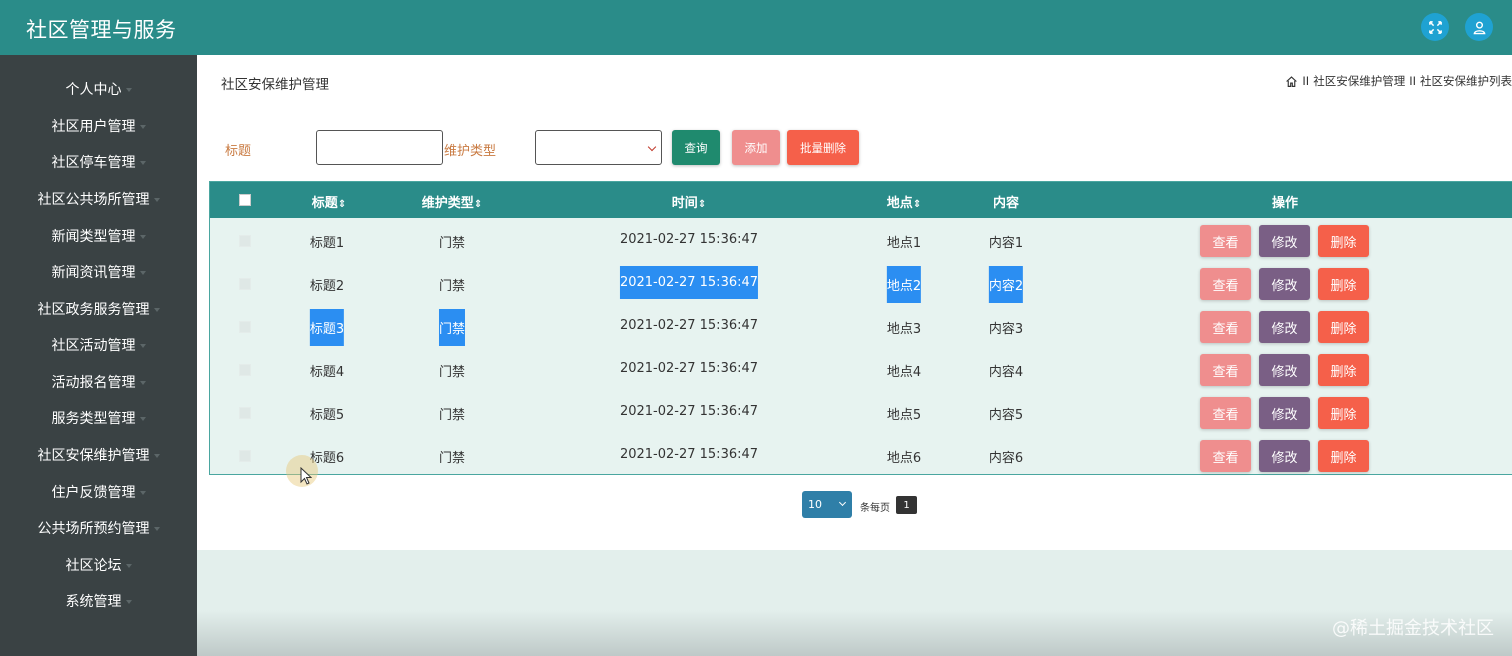 Image resolution: width=1512 pixels, height=656 pixels. What do you see at coordinates (823, 147) in the screenshot?
I see `batch-delete-button: 批量删除` at bounding box center [823, 147].